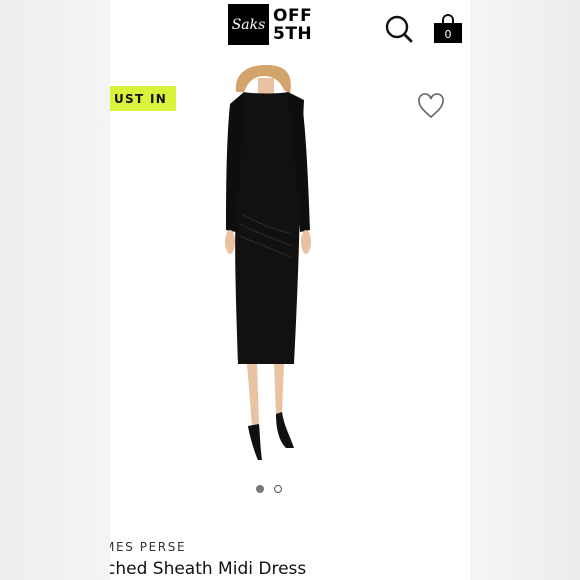 This screenshot has width=580, height=580. I want to click on search-button, so click(399, 29).